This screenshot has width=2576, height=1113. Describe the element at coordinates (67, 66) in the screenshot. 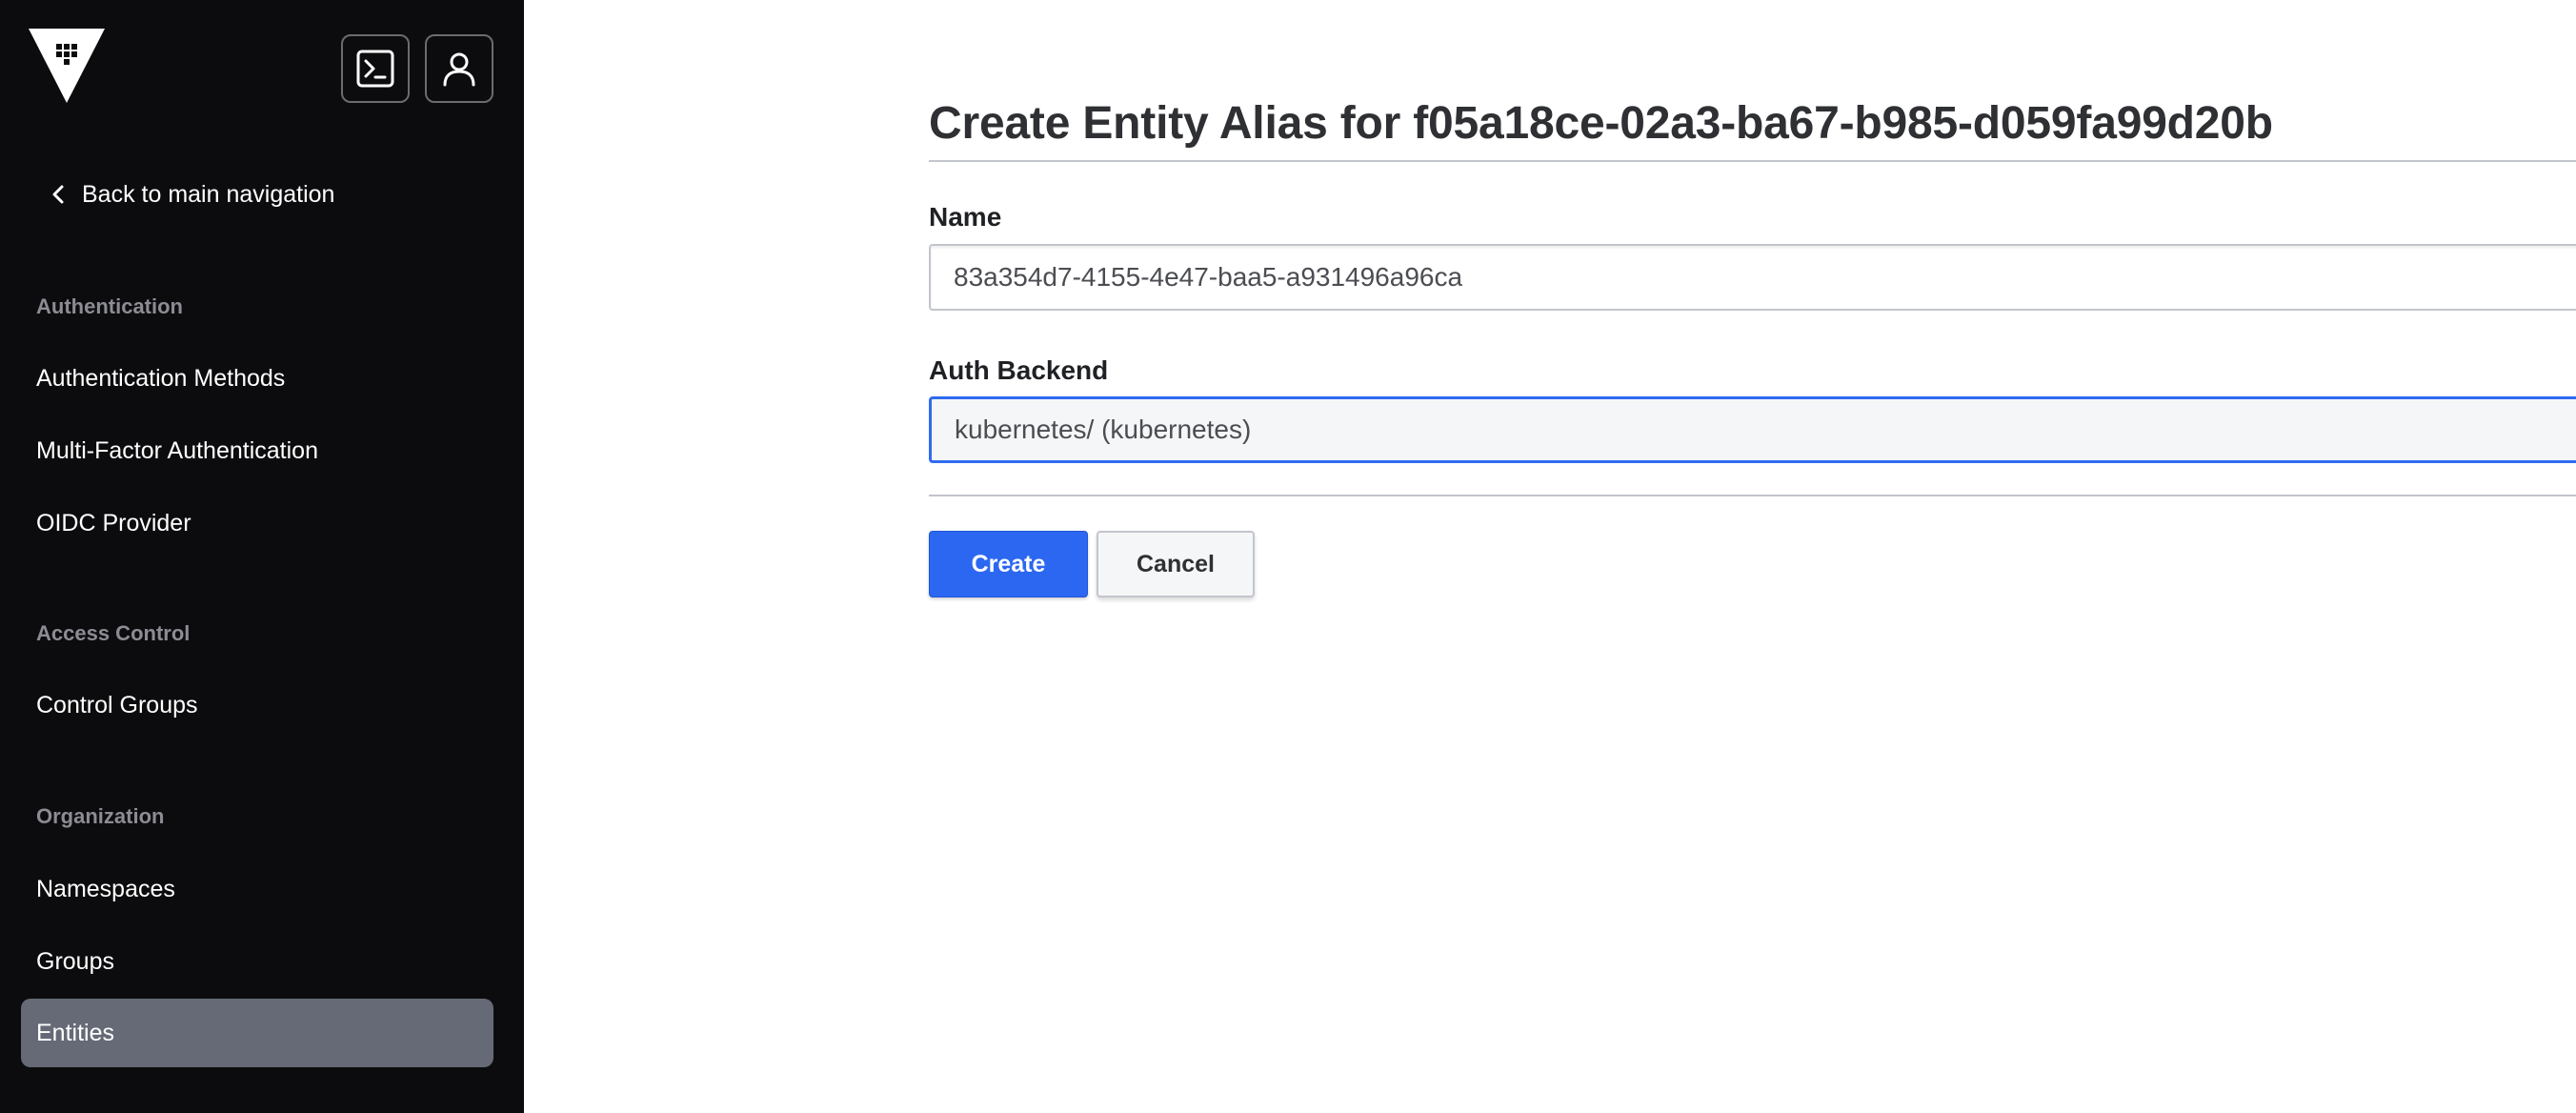

I see `vault-logo-icon` at that location.